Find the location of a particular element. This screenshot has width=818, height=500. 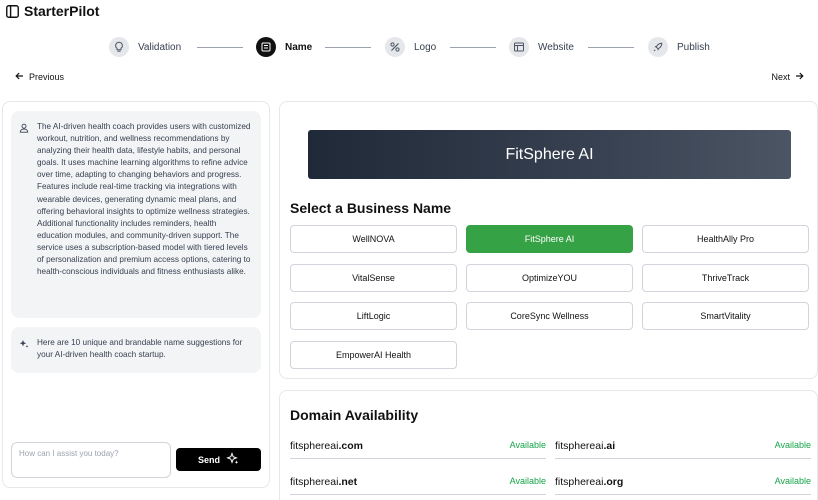

name-option: CoreSync Wellness is located at coordinates (549, 316).